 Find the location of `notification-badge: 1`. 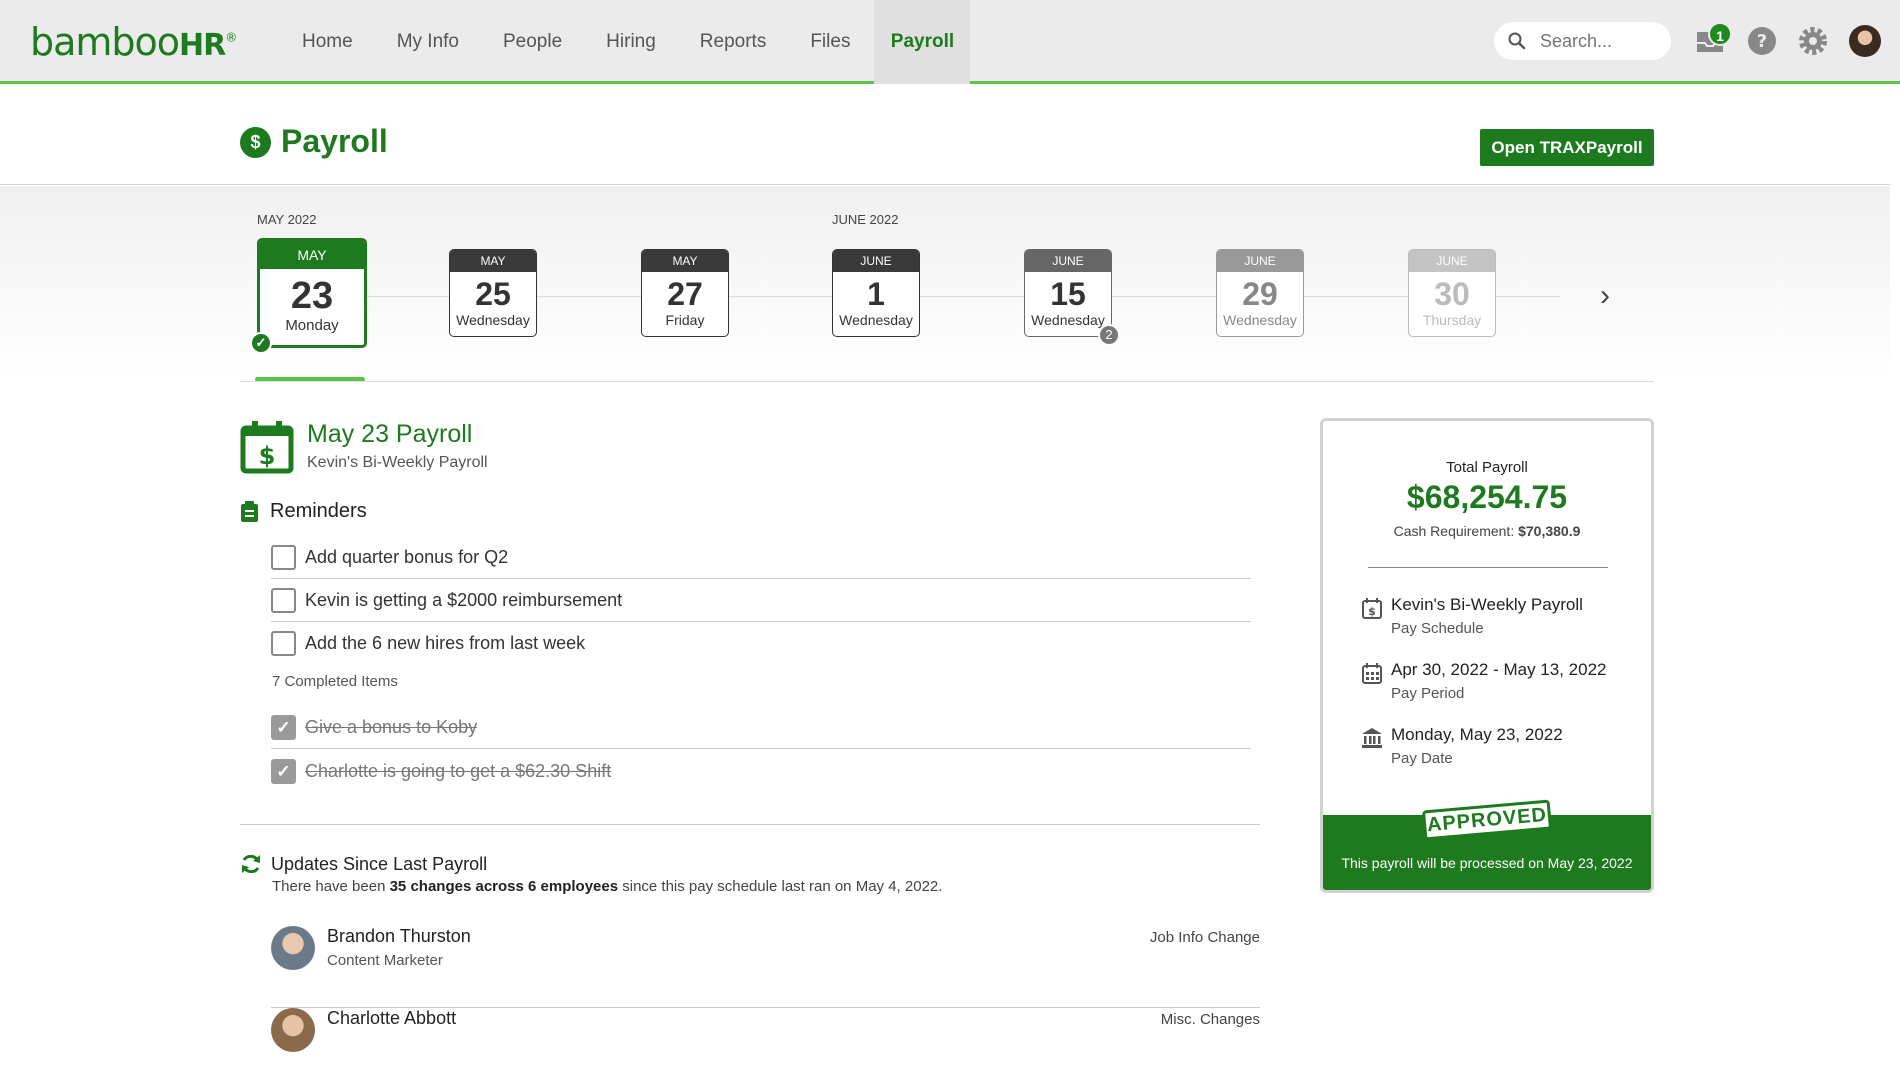

notification-badge: 1 is located at coordinates (1720, 34).